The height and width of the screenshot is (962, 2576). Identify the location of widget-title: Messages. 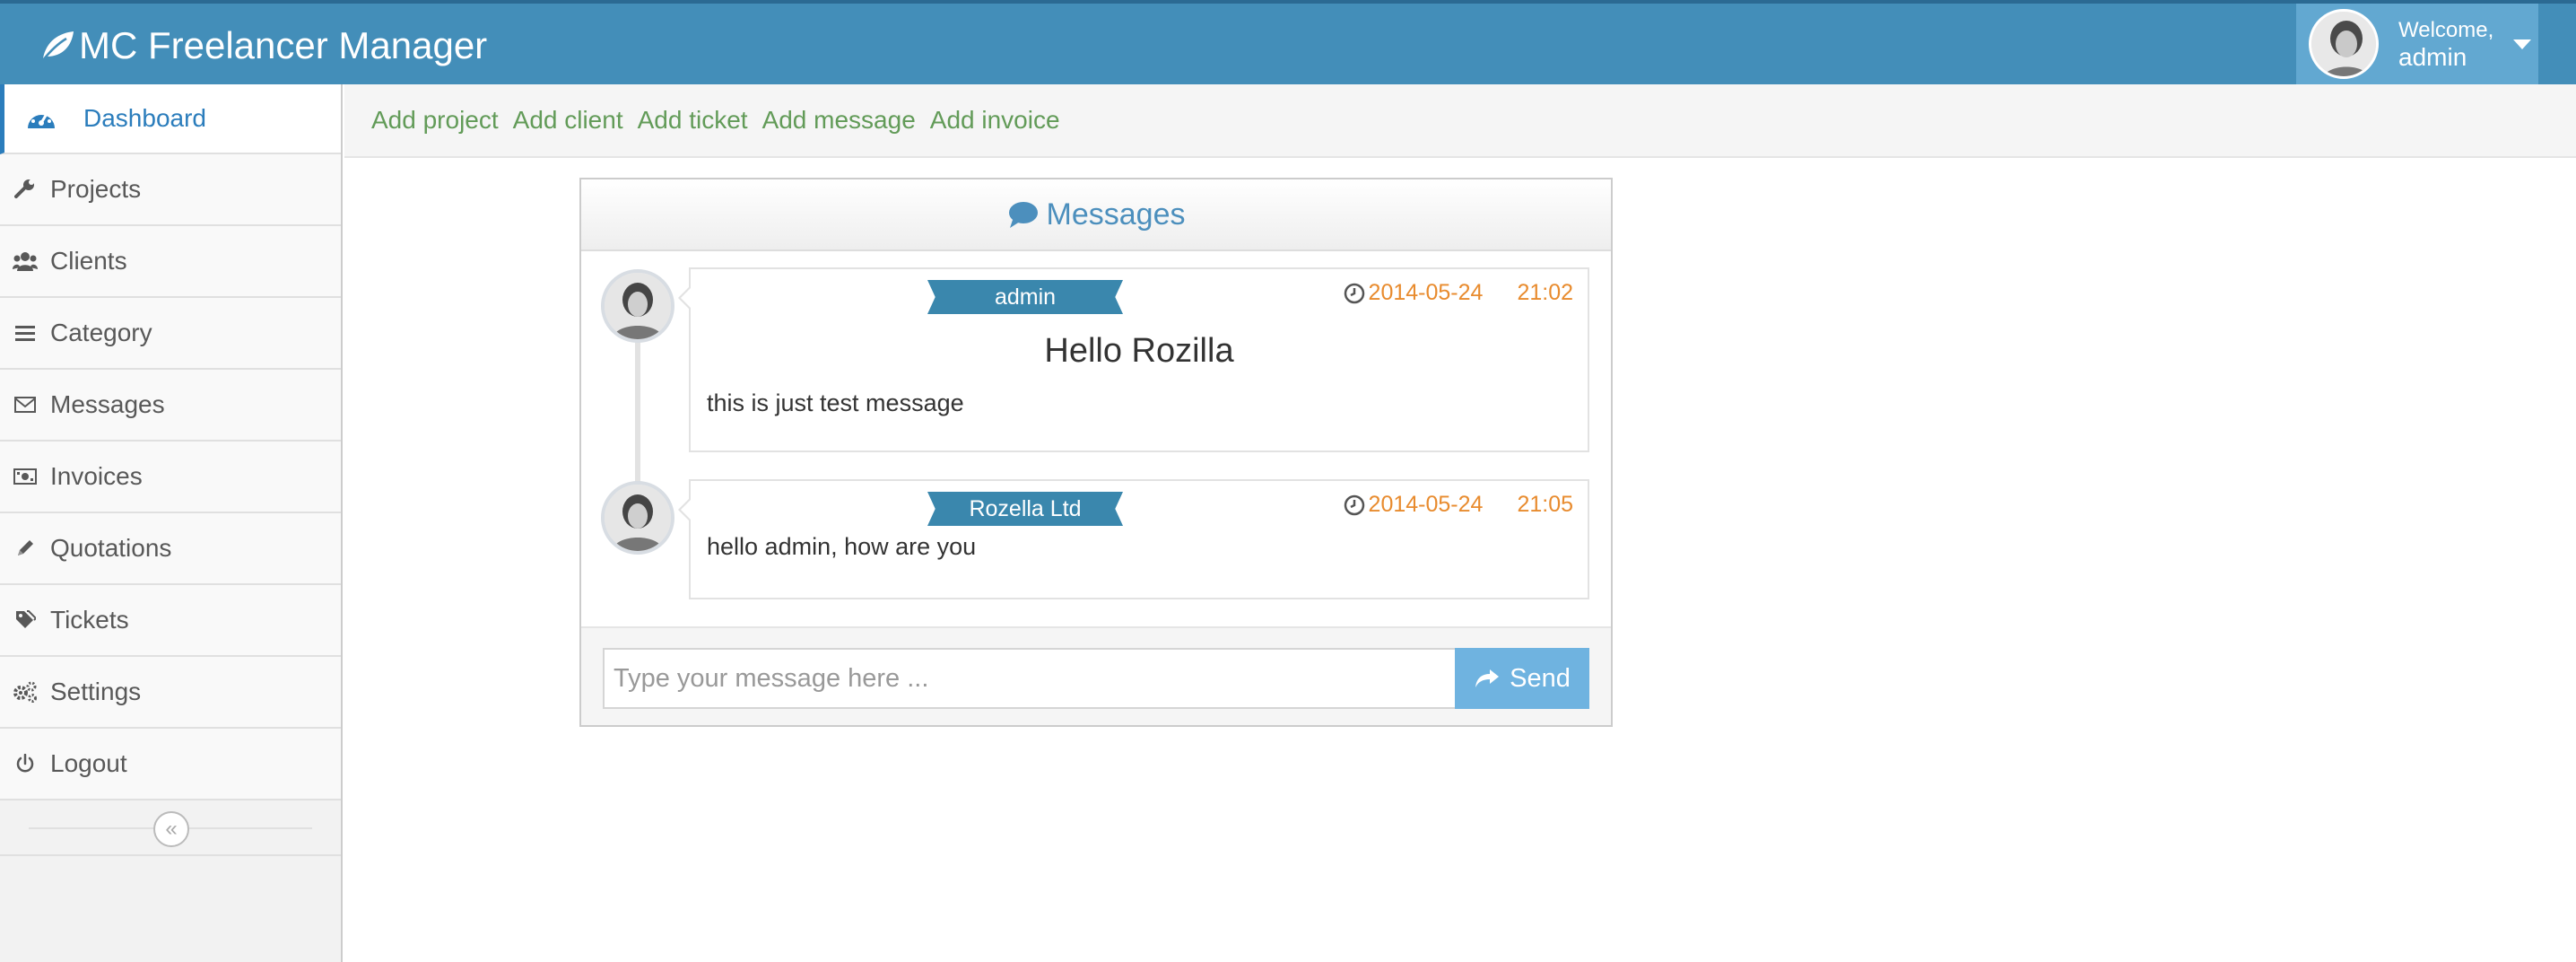
(1116, 214).